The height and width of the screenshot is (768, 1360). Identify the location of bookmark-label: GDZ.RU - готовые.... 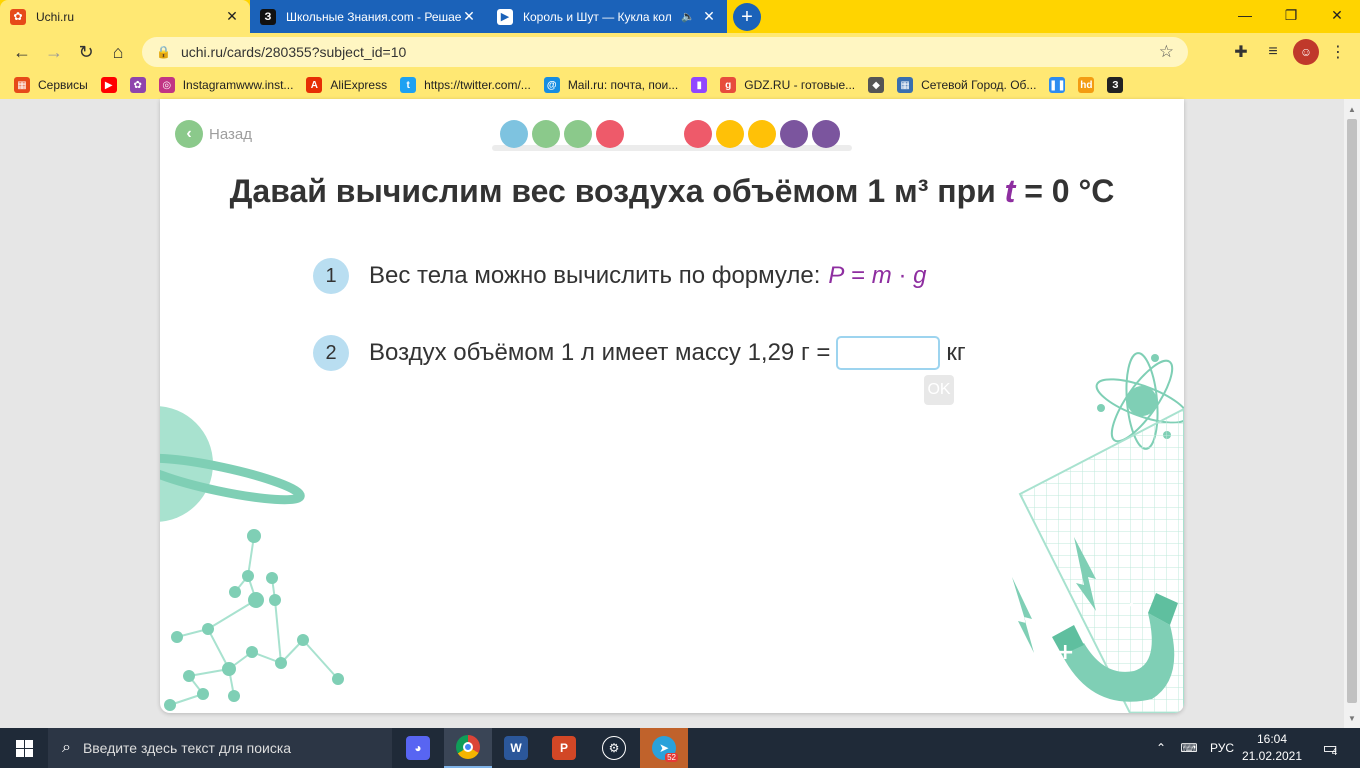
(800, 85).